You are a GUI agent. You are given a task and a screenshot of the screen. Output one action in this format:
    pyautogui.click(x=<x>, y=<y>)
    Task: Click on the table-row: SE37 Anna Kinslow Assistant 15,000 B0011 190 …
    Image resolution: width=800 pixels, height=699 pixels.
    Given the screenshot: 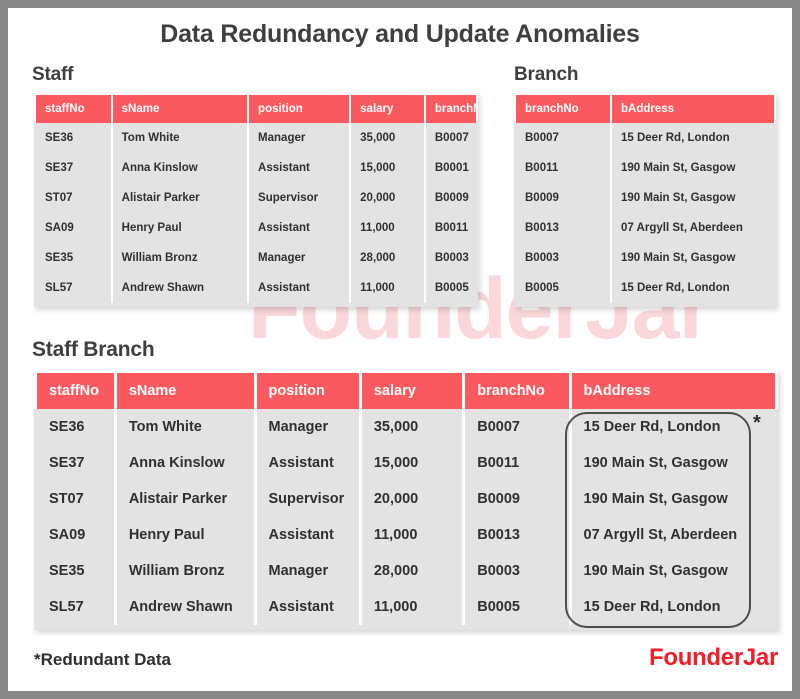 What is the action you would take?
    pyautogui.click(x=406, y=463)
    